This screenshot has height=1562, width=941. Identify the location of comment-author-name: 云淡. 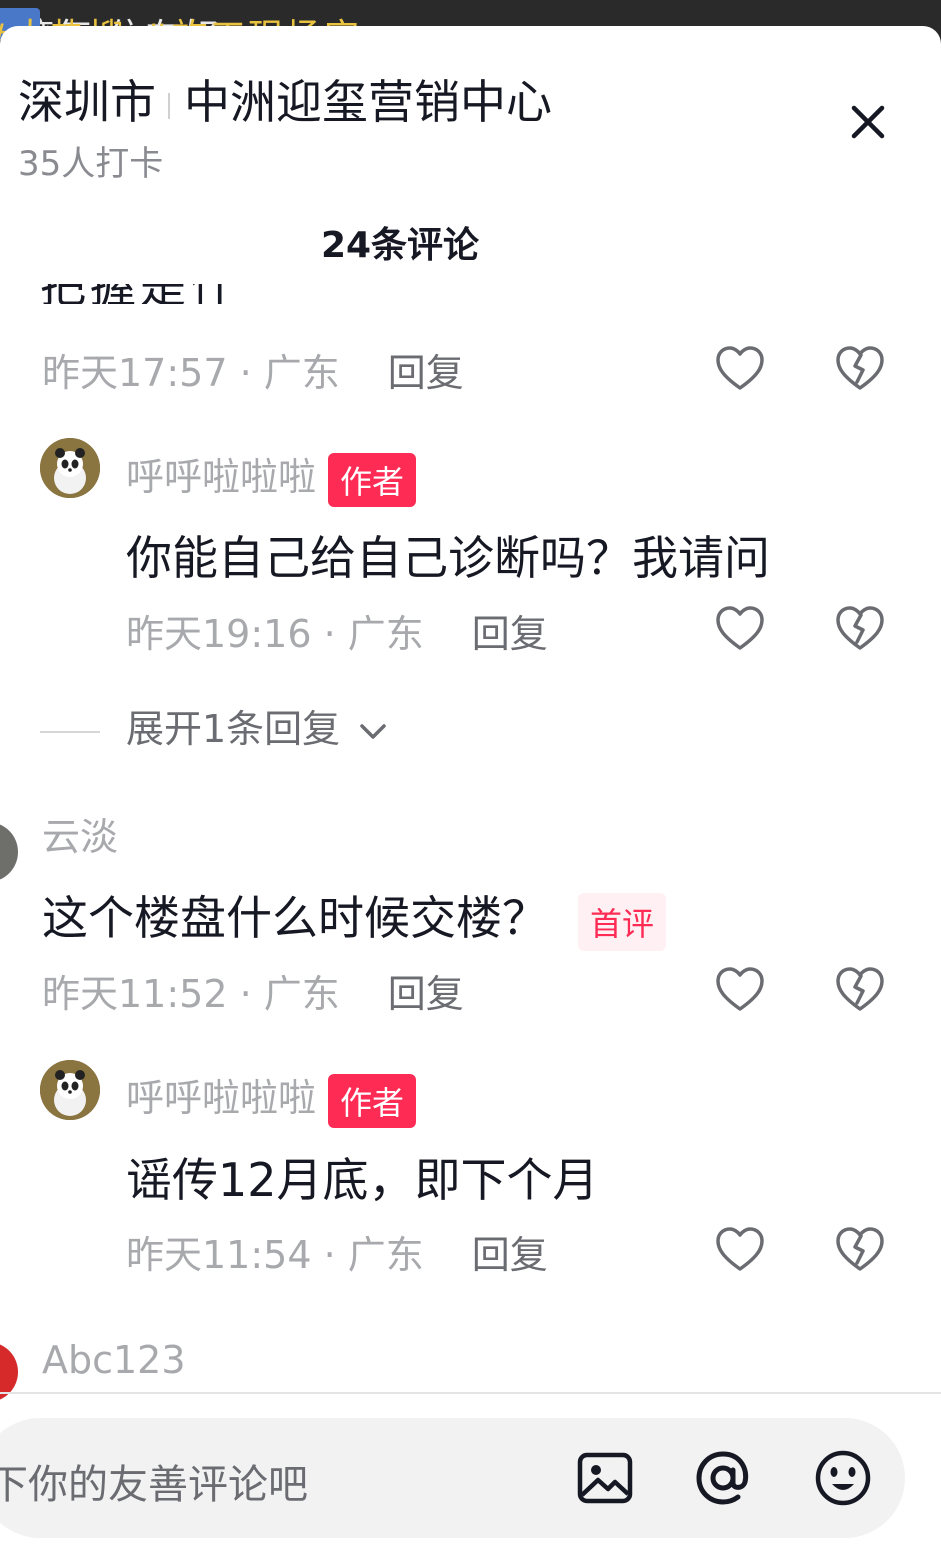
(80, 833).